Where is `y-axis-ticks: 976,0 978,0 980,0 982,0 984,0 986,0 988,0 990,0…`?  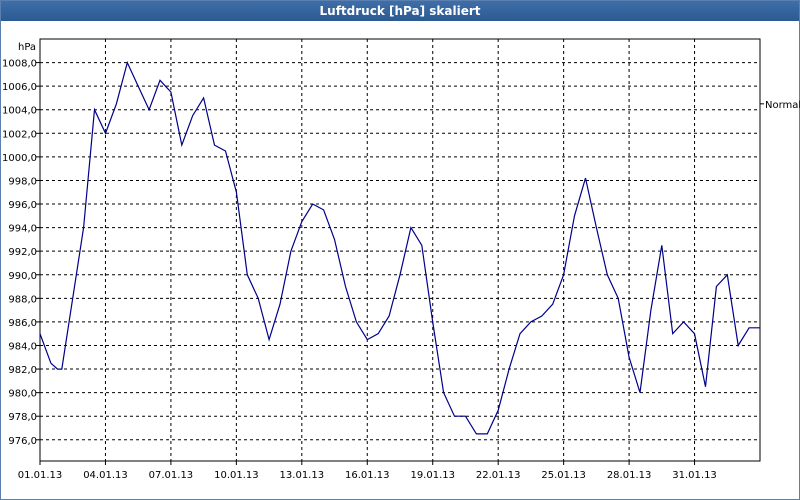
y-axis-ticks: 976,0 978,0 980,0 982,0 984,0 986,0 988,0 990,0… is located at coordinates (21, 253).